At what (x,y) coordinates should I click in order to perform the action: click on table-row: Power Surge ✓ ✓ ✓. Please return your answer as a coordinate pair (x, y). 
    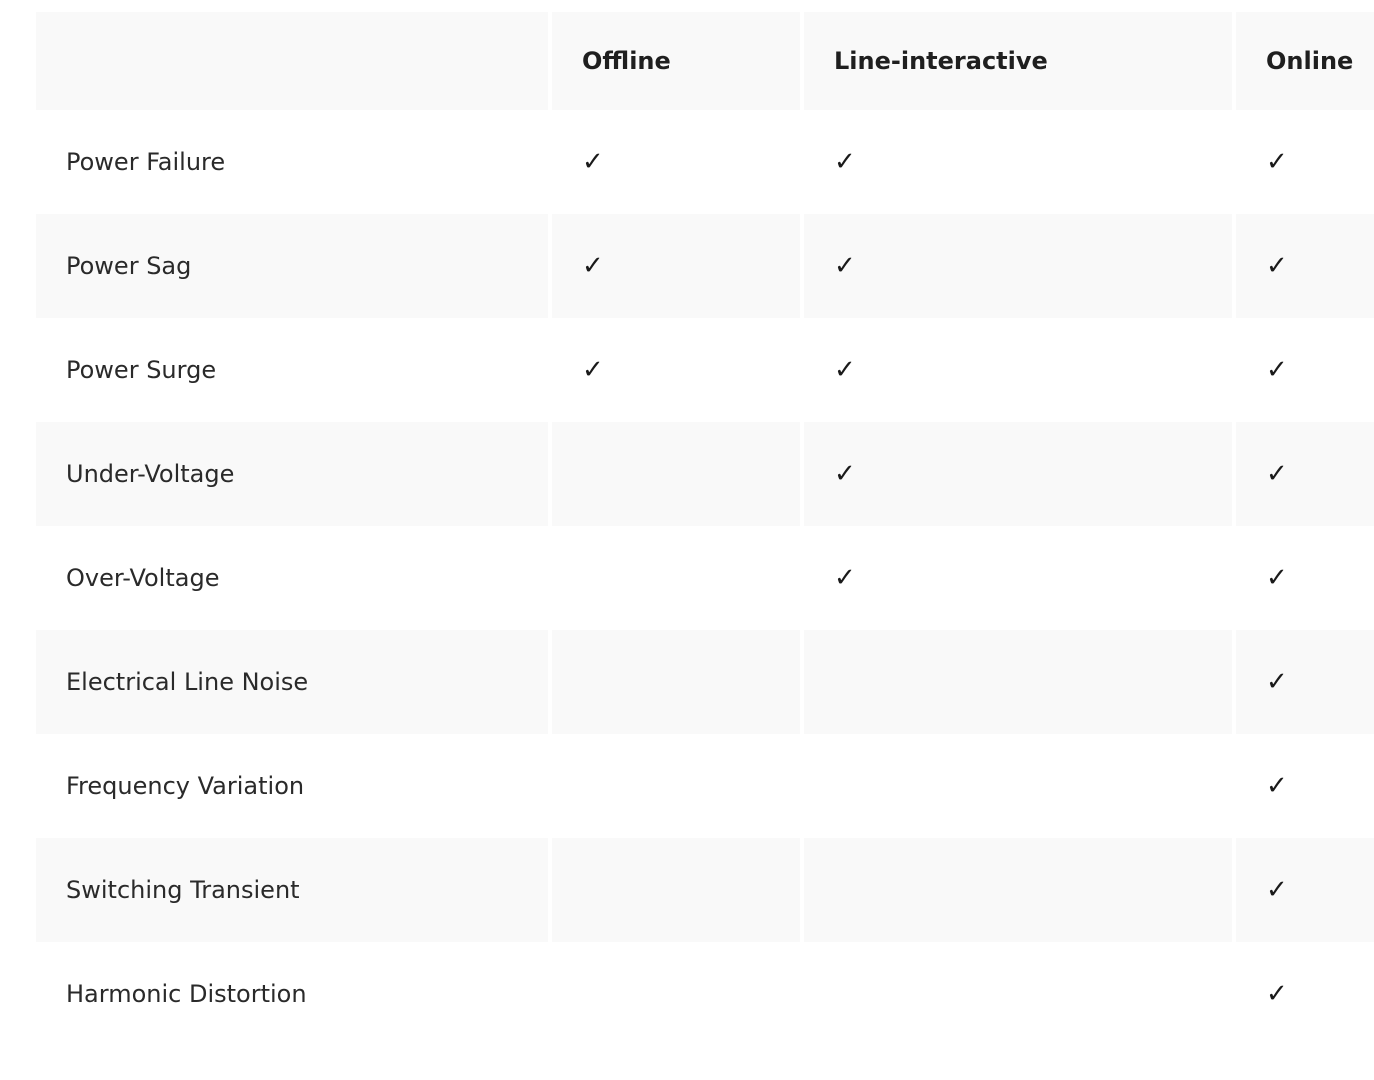
    Looking at the image, I should click on (705, 370).